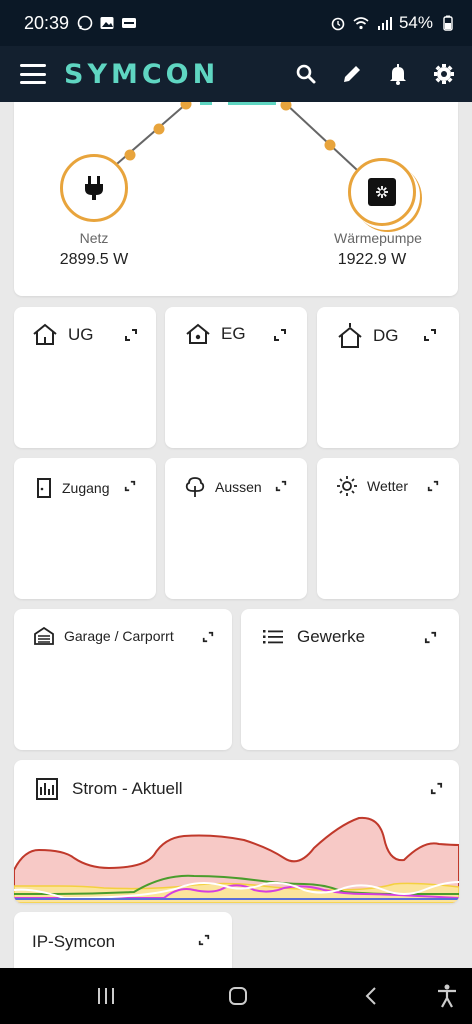  What do you see at coordinates (142, 74) in the screenshot?
I see `app-logo: SYMCON` at bounding box center [142, 74].